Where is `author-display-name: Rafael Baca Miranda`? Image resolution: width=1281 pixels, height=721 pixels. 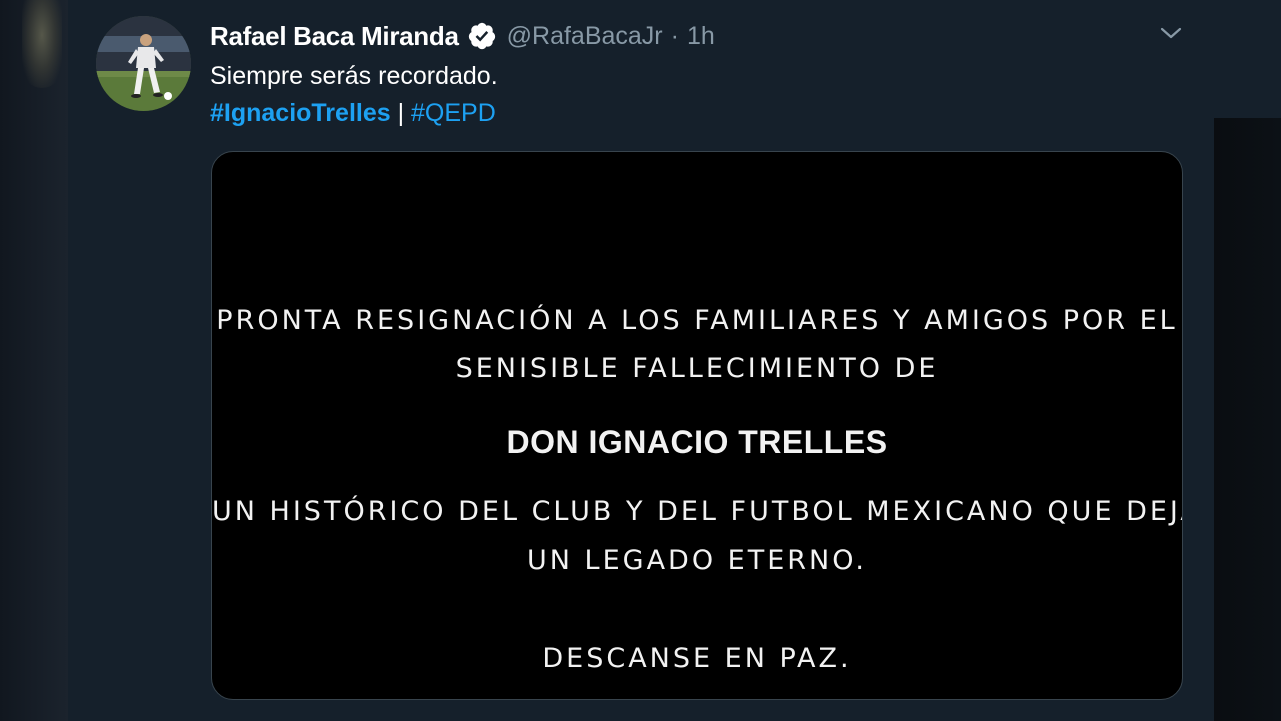
author-display-name: Rafael Baca Miranda is located at coordinates (334, 36).